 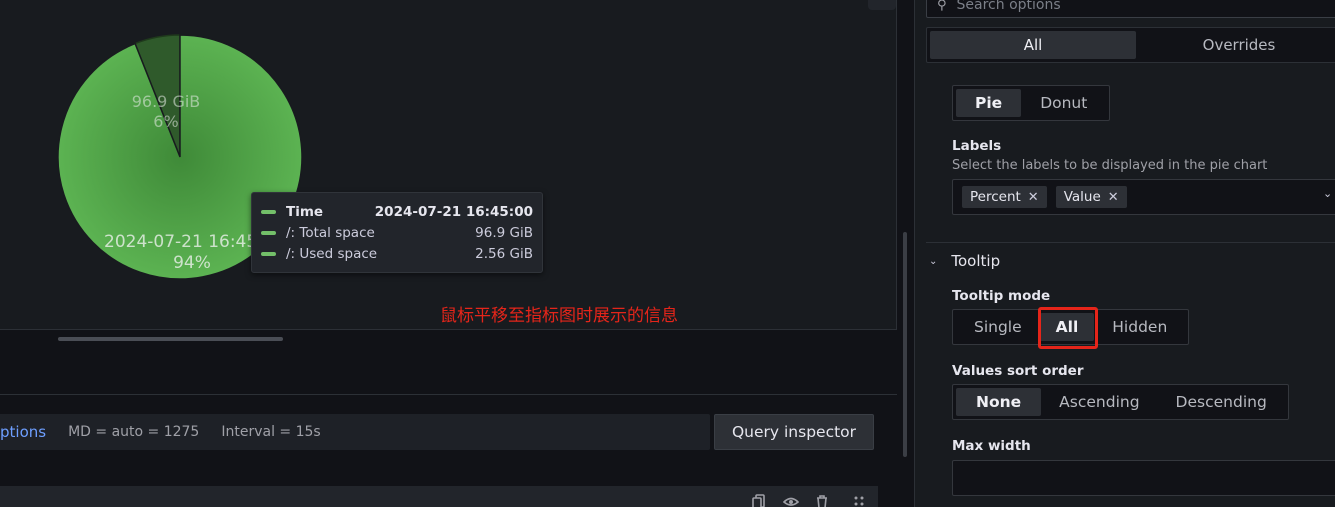 What do you see at coordinates (1018, 371) in the screenshot?
I see `sort-order-label: Values sort order` at bounding box center [1018, 371].